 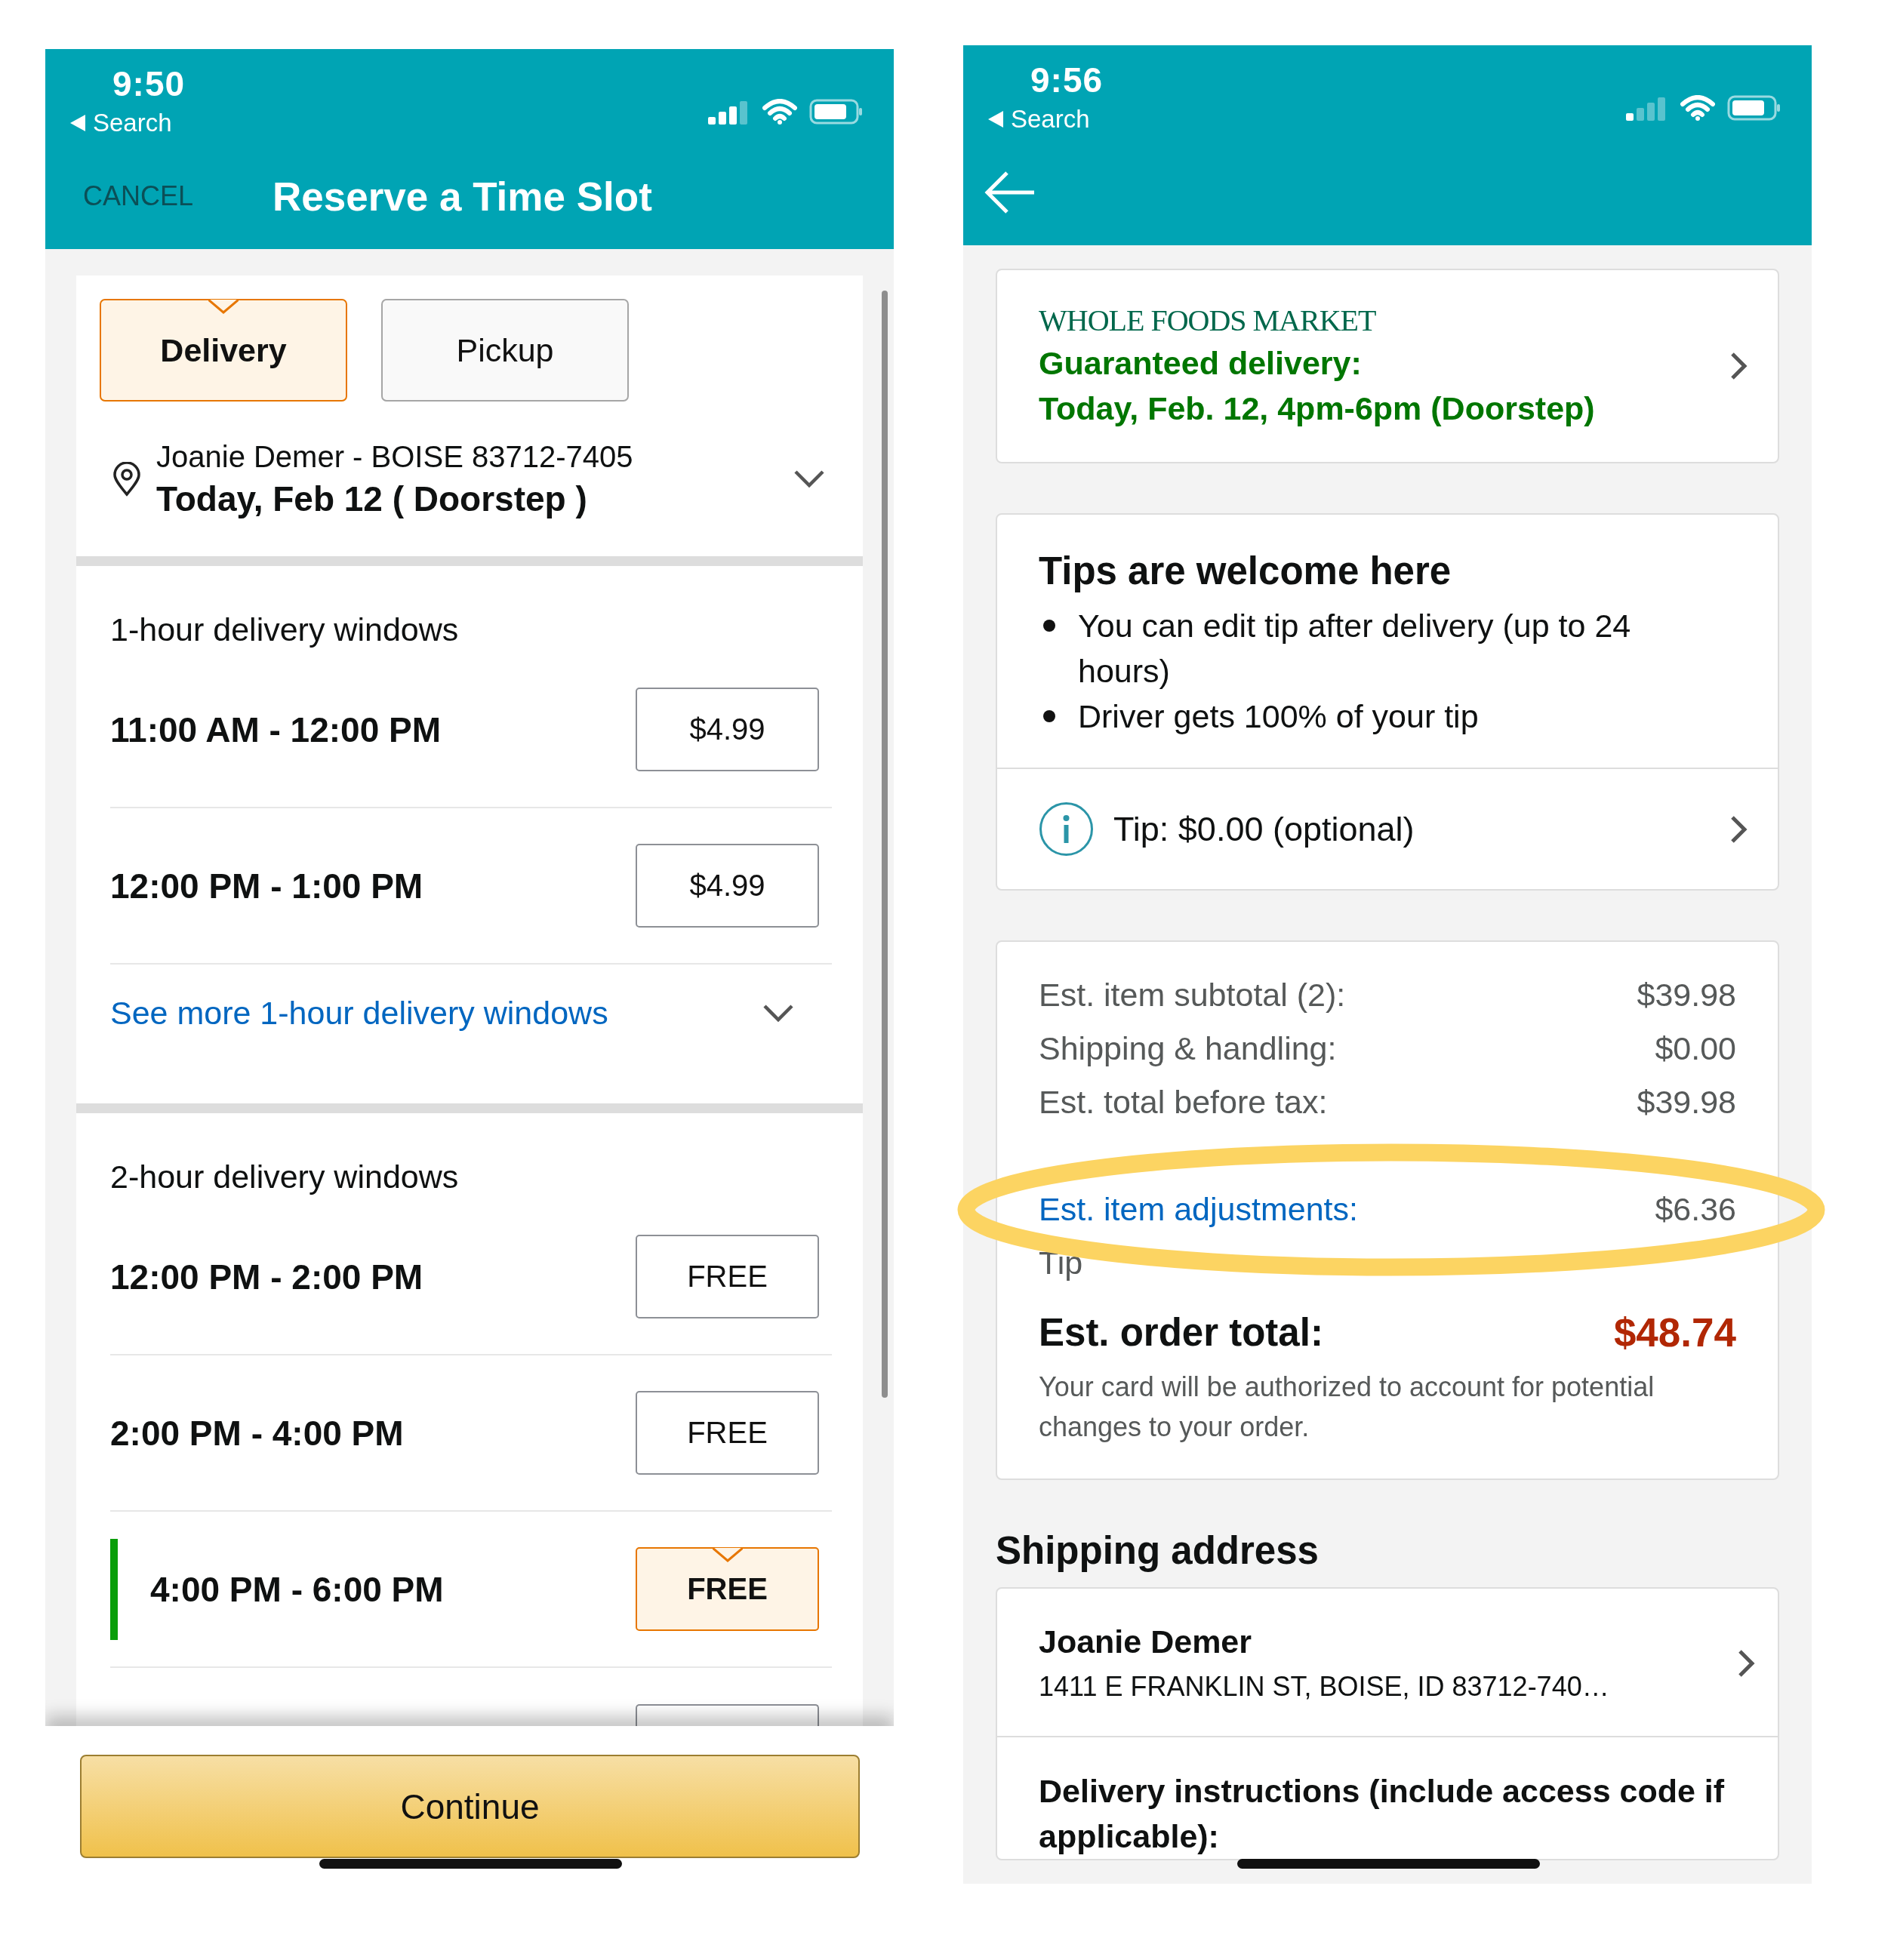 I want to click on location-pin-icon, so click(x=126, y=479).